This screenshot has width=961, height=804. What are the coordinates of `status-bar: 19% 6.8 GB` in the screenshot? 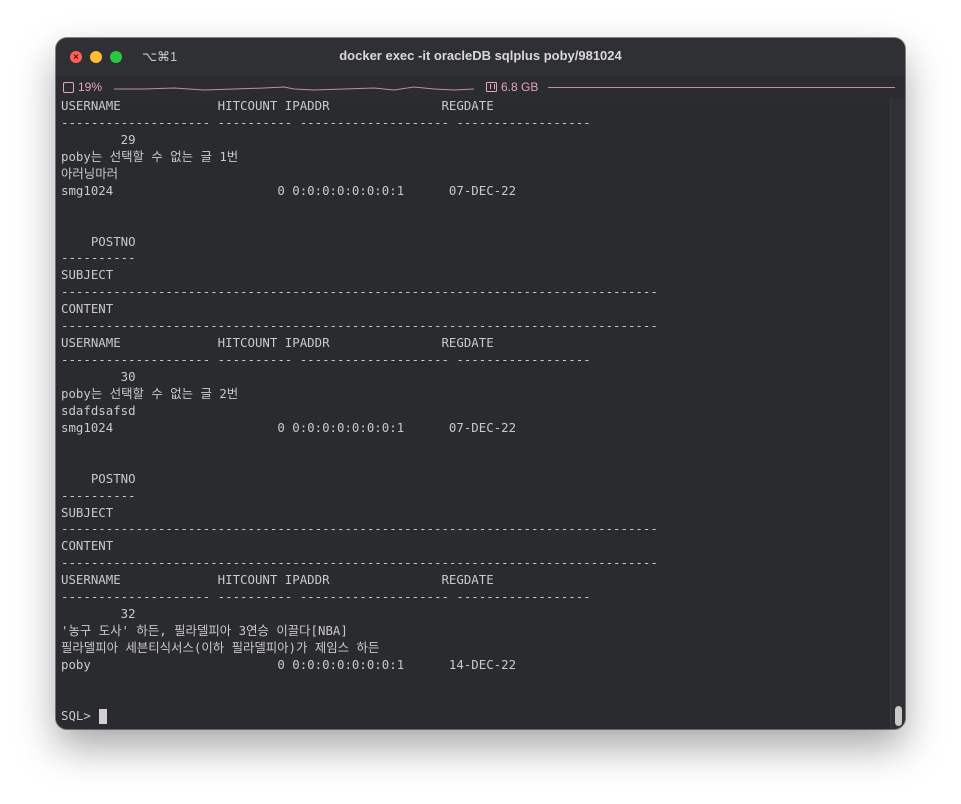 It's located at (480, 87).